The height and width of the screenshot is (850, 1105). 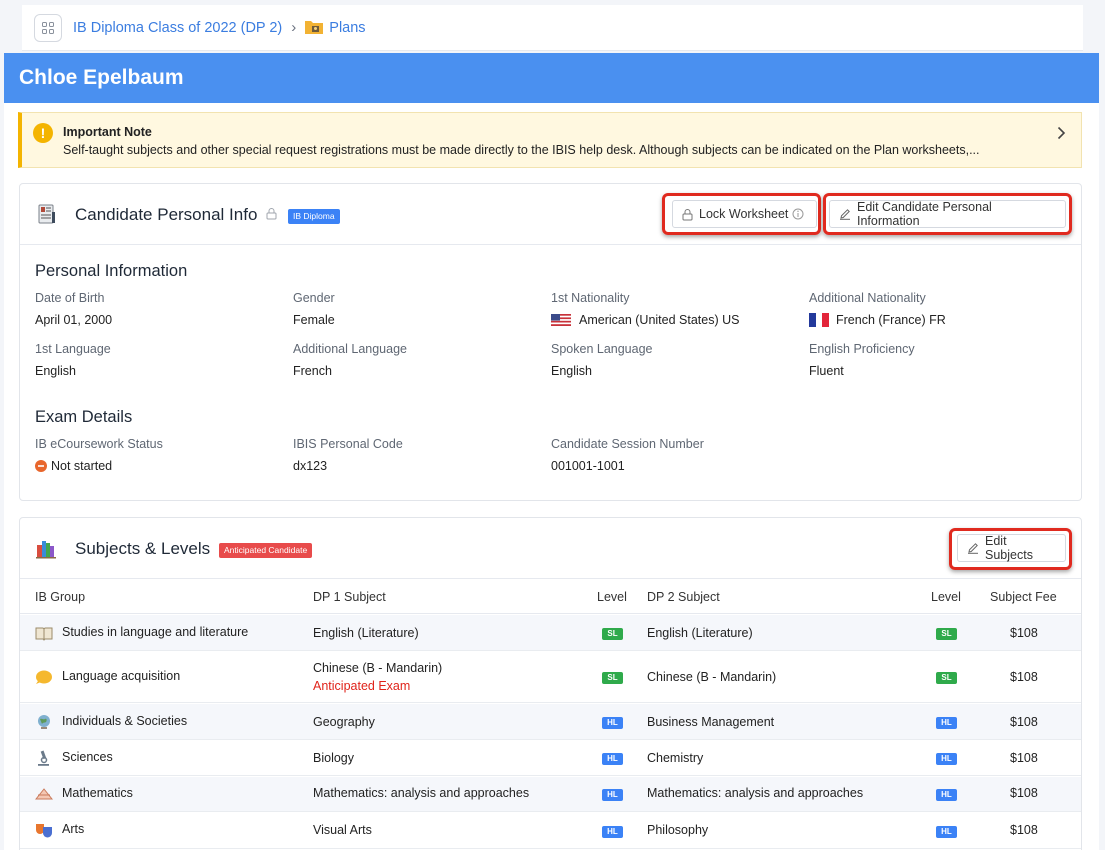 I want to click on dp1-subject: Biology, so click(x=333, y=758).